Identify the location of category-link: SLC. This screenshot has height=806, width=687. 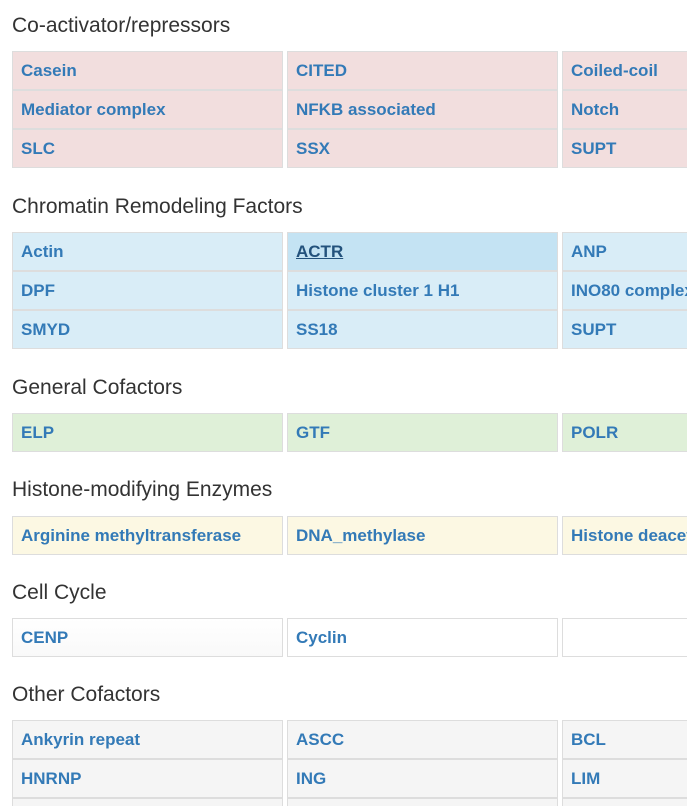
(147, 148).